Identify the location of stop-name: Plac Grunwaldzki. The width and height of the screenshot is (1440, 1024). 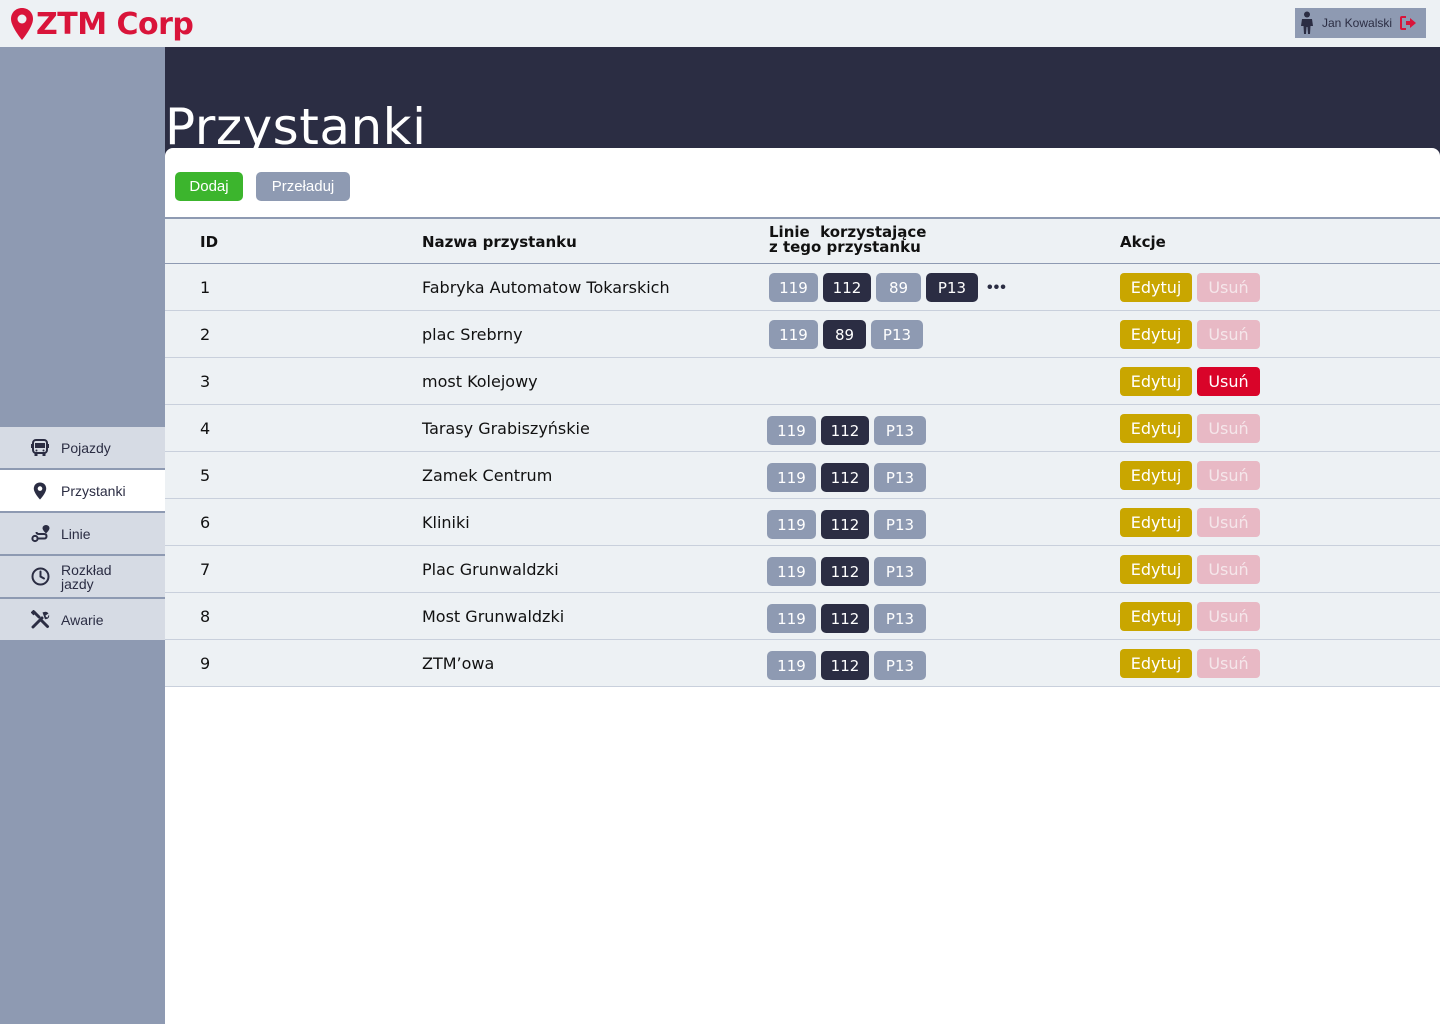
(490, 569).